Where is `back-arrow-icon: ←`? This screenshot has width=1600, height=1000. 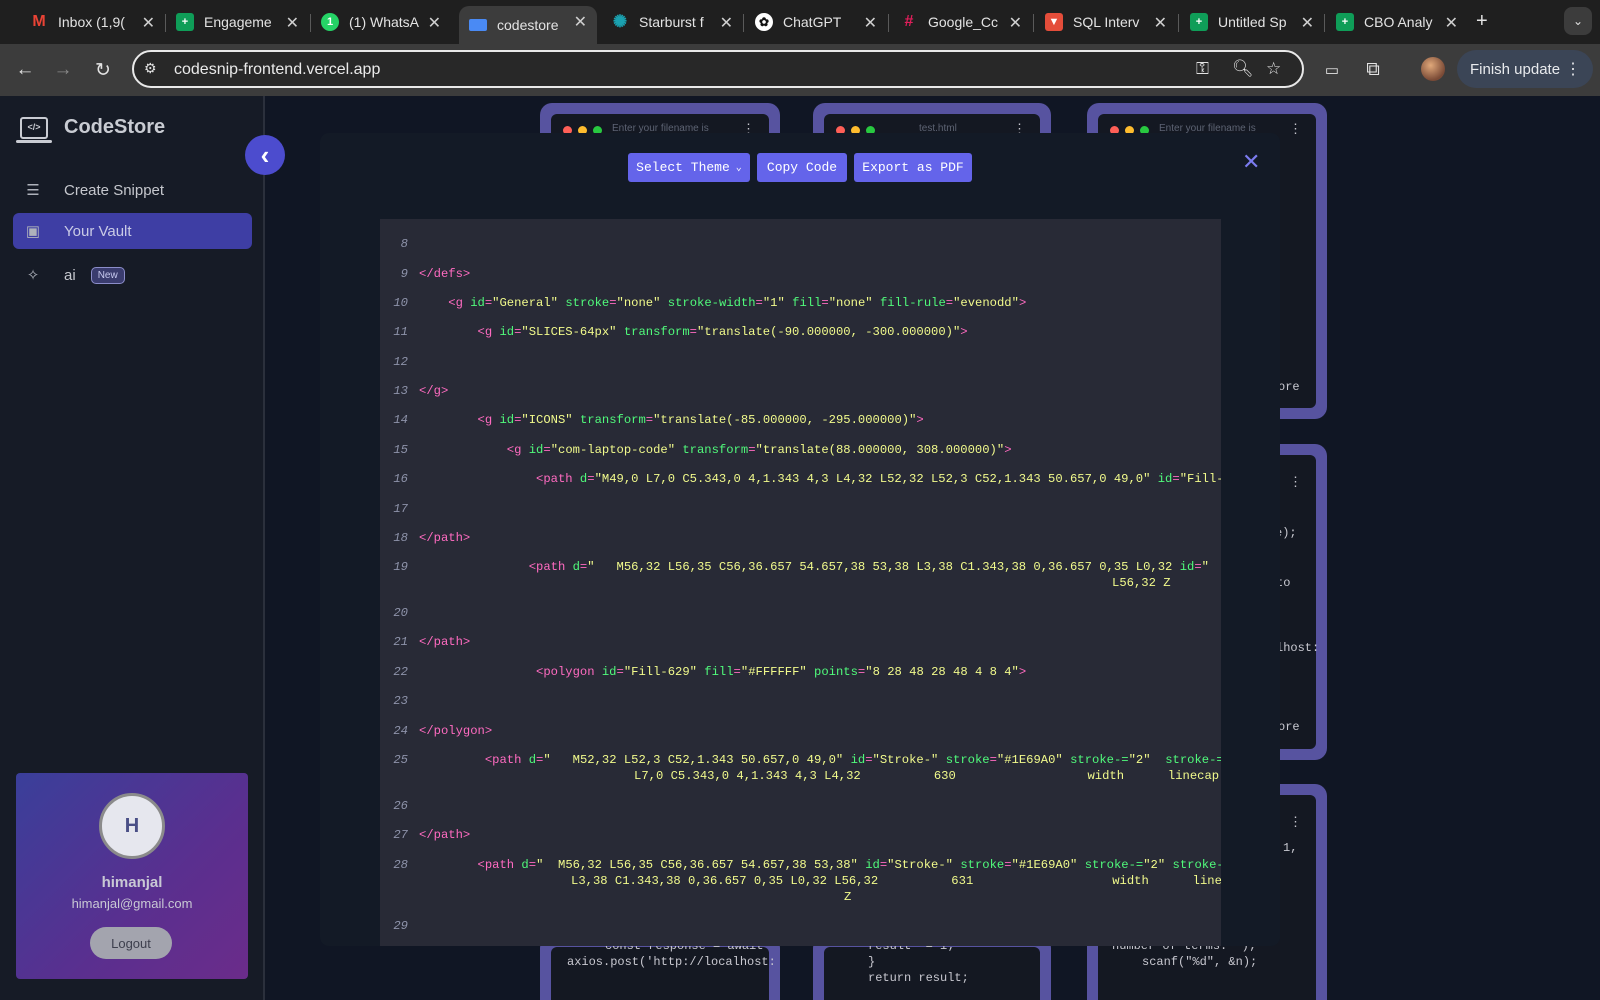 back-arrow-icon: ← is located at coordinates (25, 70).